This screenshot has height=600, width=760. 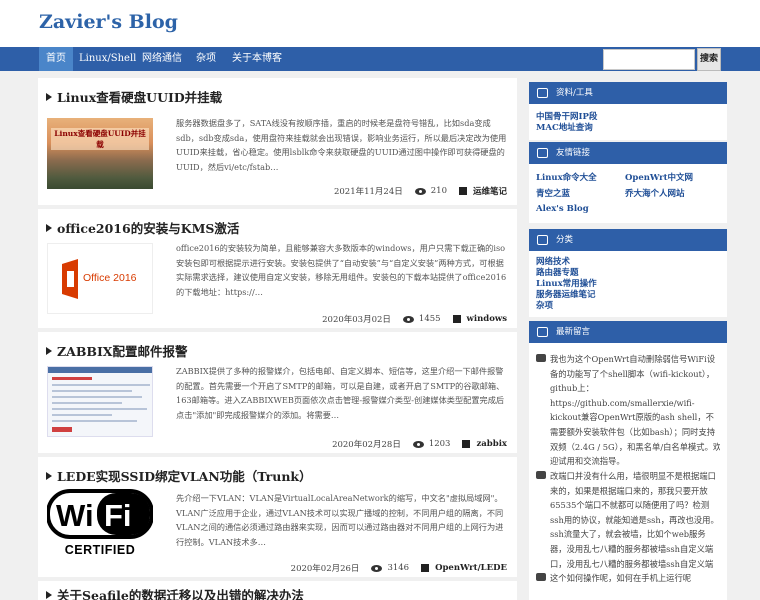 I want to click on post-meta: 2020年02月28日 1203 zabbix, so click(x=419, y=444).